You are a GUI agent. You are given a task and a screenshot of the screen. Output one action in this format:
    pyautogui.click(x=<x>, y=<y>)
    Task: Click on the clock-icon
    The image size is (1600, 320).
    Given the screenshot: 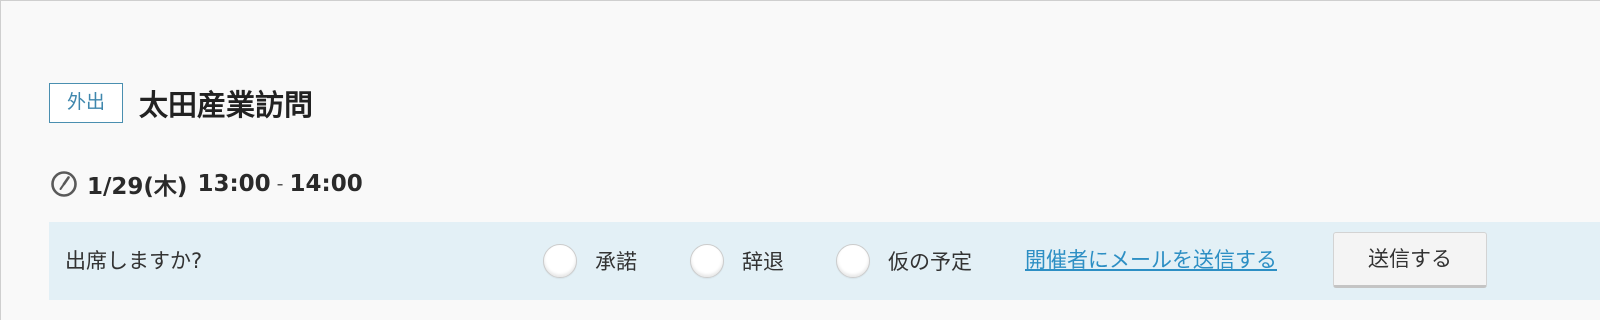 What is the action you would take?
    pyautogui.click(x=64, y=184)
    